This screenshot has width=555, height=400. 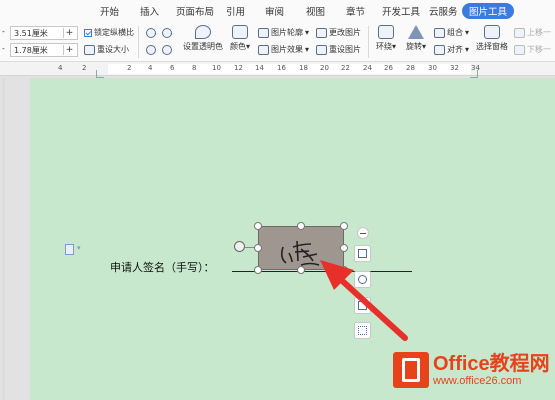 I want to click on wrap-label: 环绕, so click(x=383, y=46).